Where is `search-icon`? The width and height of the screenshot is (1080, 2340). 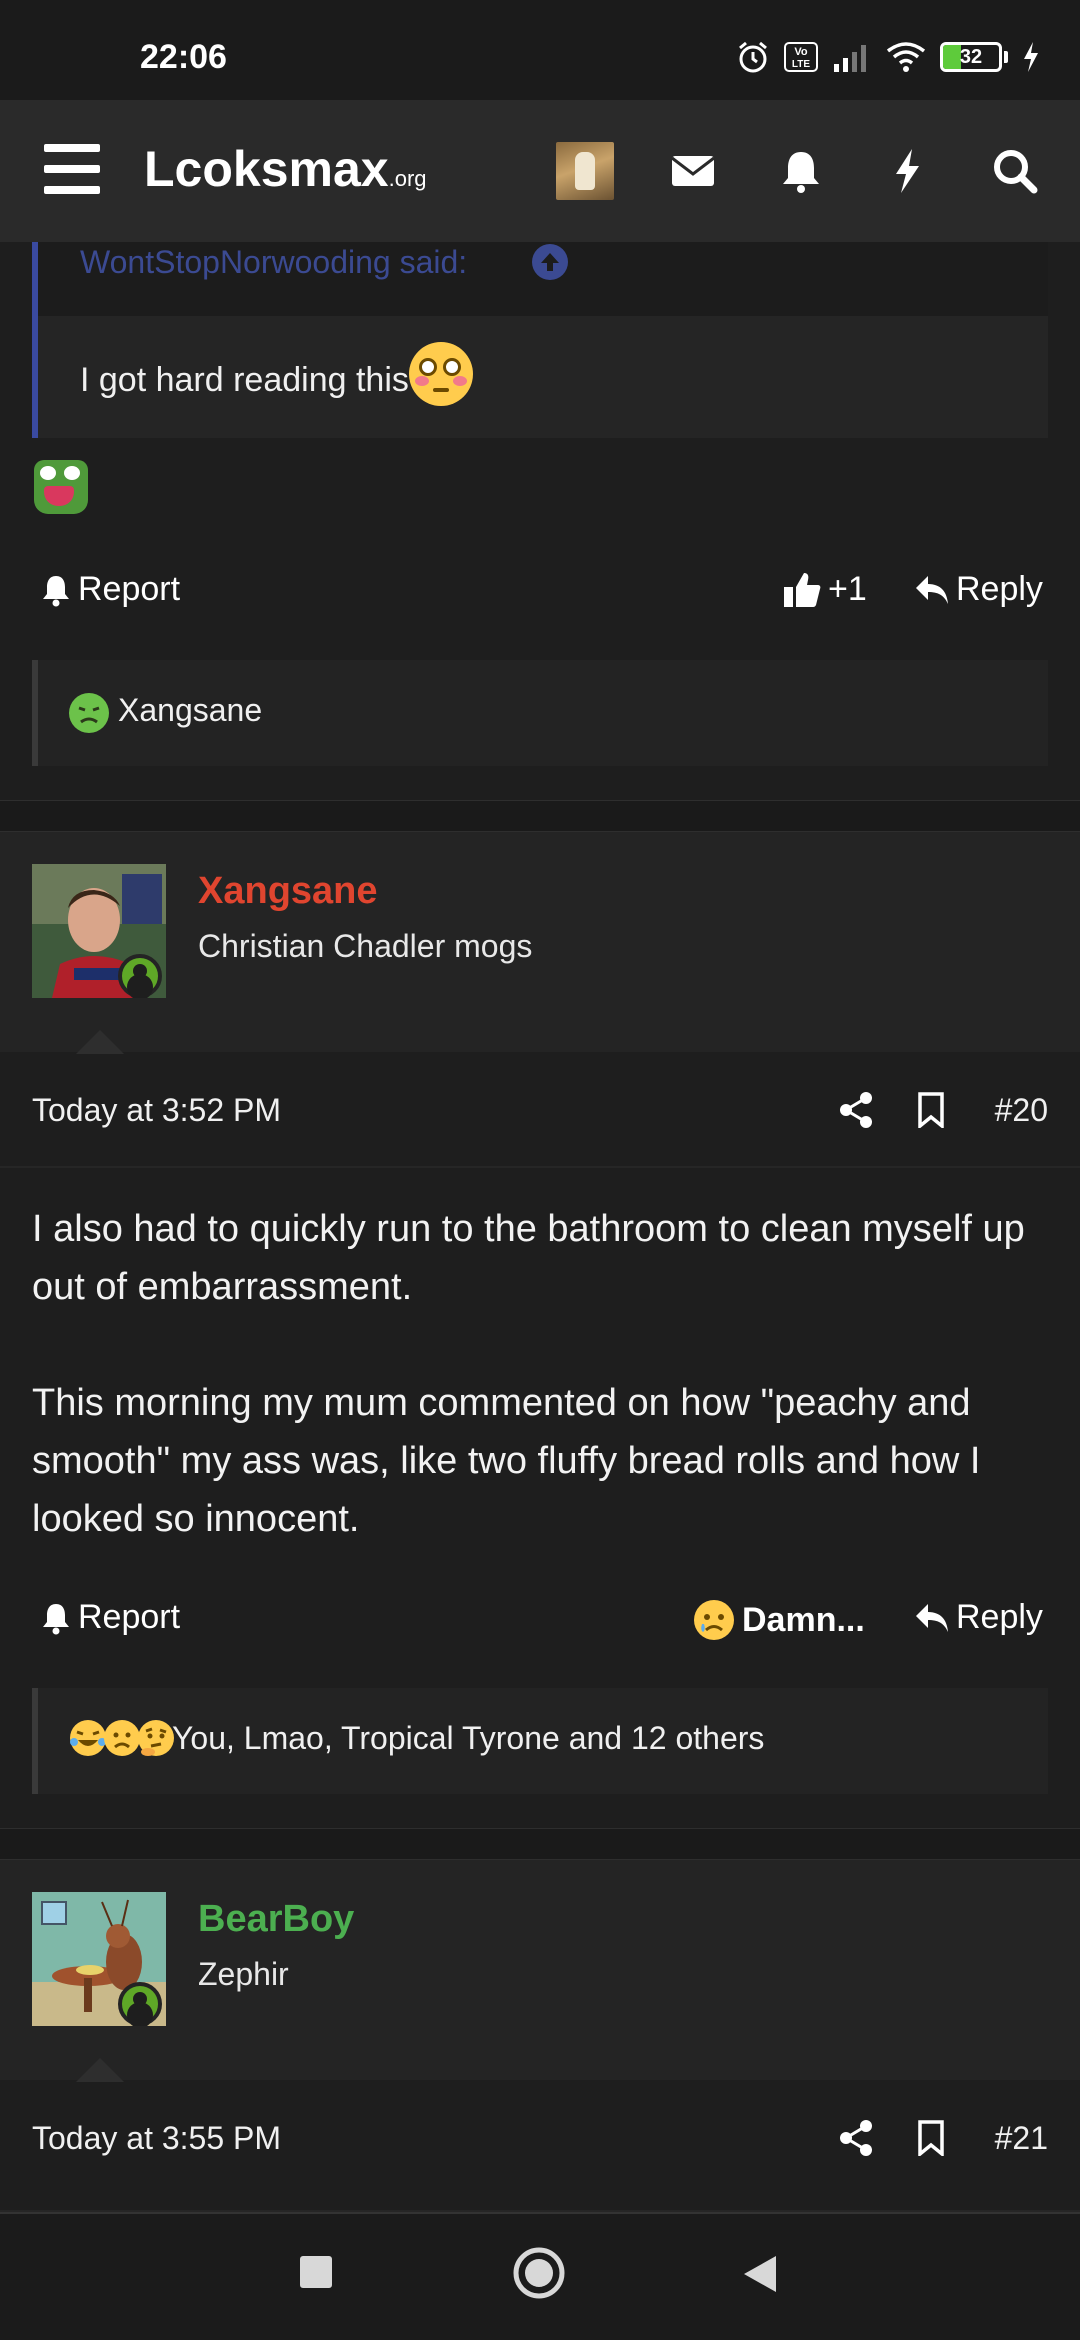
search-icon is located at coordinates (1015, 171).